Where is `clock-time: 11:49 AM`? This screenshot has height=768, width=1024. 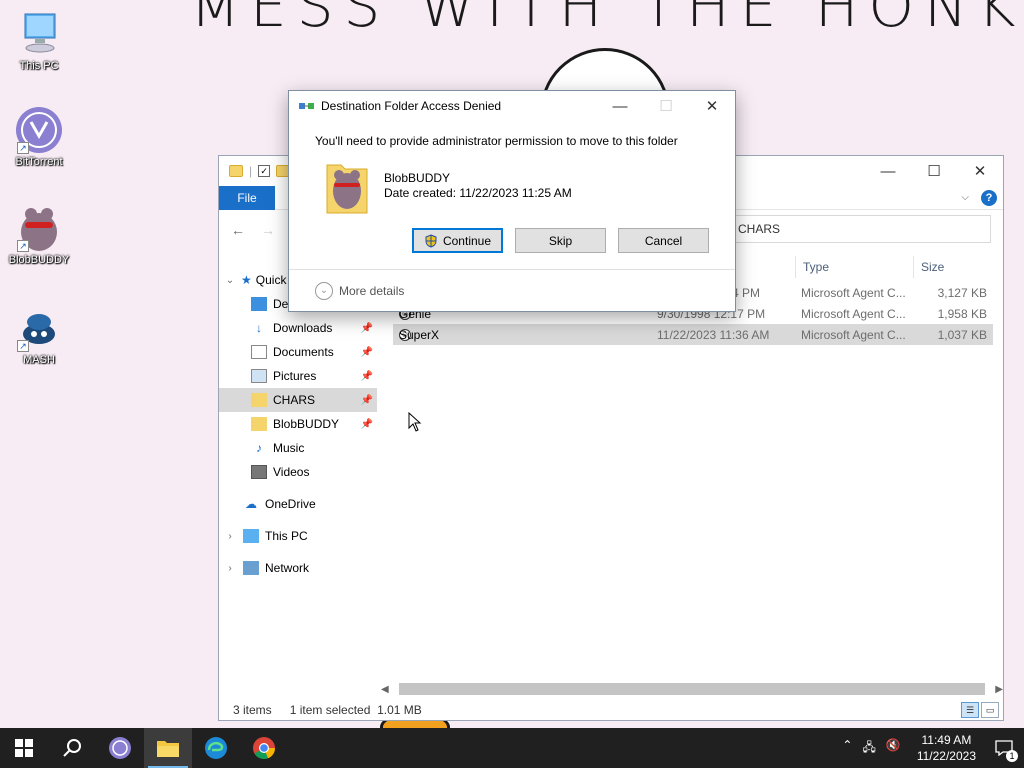 clock-time: 11:49 AM is located at coordinates (946, 740).